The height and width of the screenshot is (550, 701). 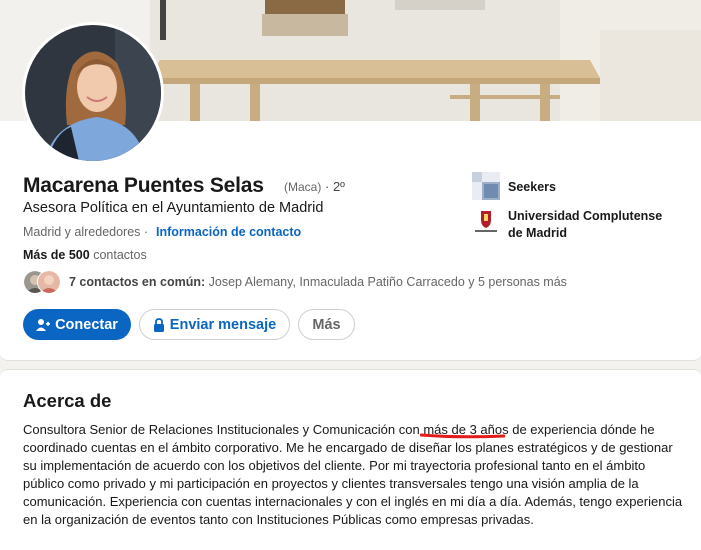 What do you see at coordinates (585, 225) in the screenshot?
I see `org-education: Universidad Complutense de Madrid` at bounding box center [585, 225].